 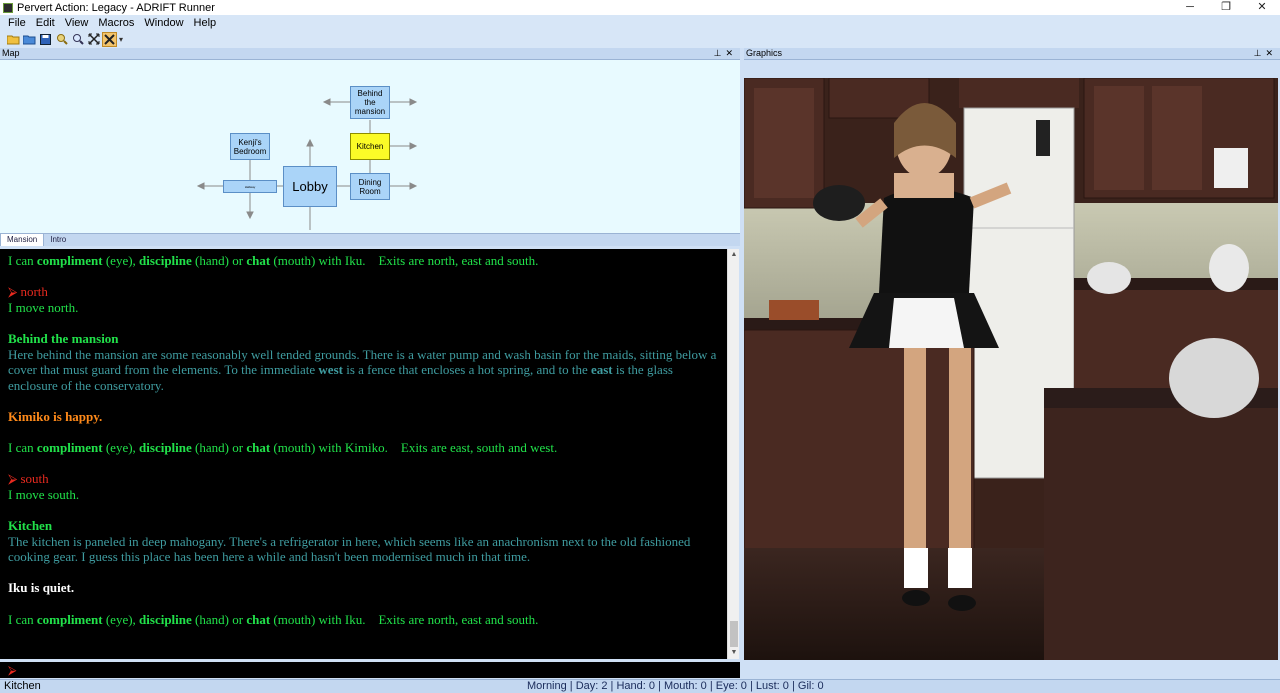 What do you see at coordinates (725, 53) in the screenshot?
I see `map-panel-controls: ⊥✕` at bounding box center [725, 53].